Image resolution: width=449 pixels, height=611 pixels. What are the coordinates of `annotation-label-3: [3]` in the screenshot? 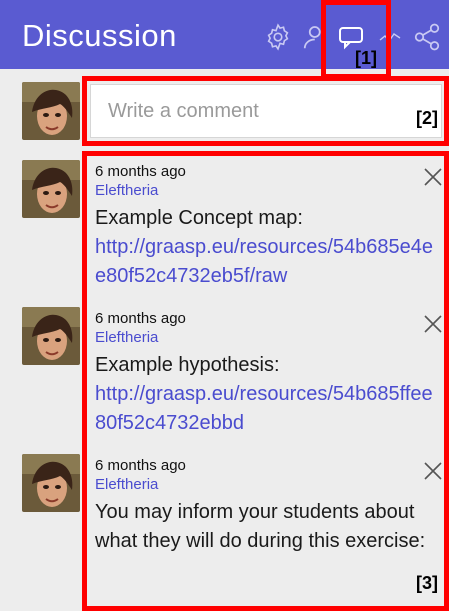 It's located at (427, 583).